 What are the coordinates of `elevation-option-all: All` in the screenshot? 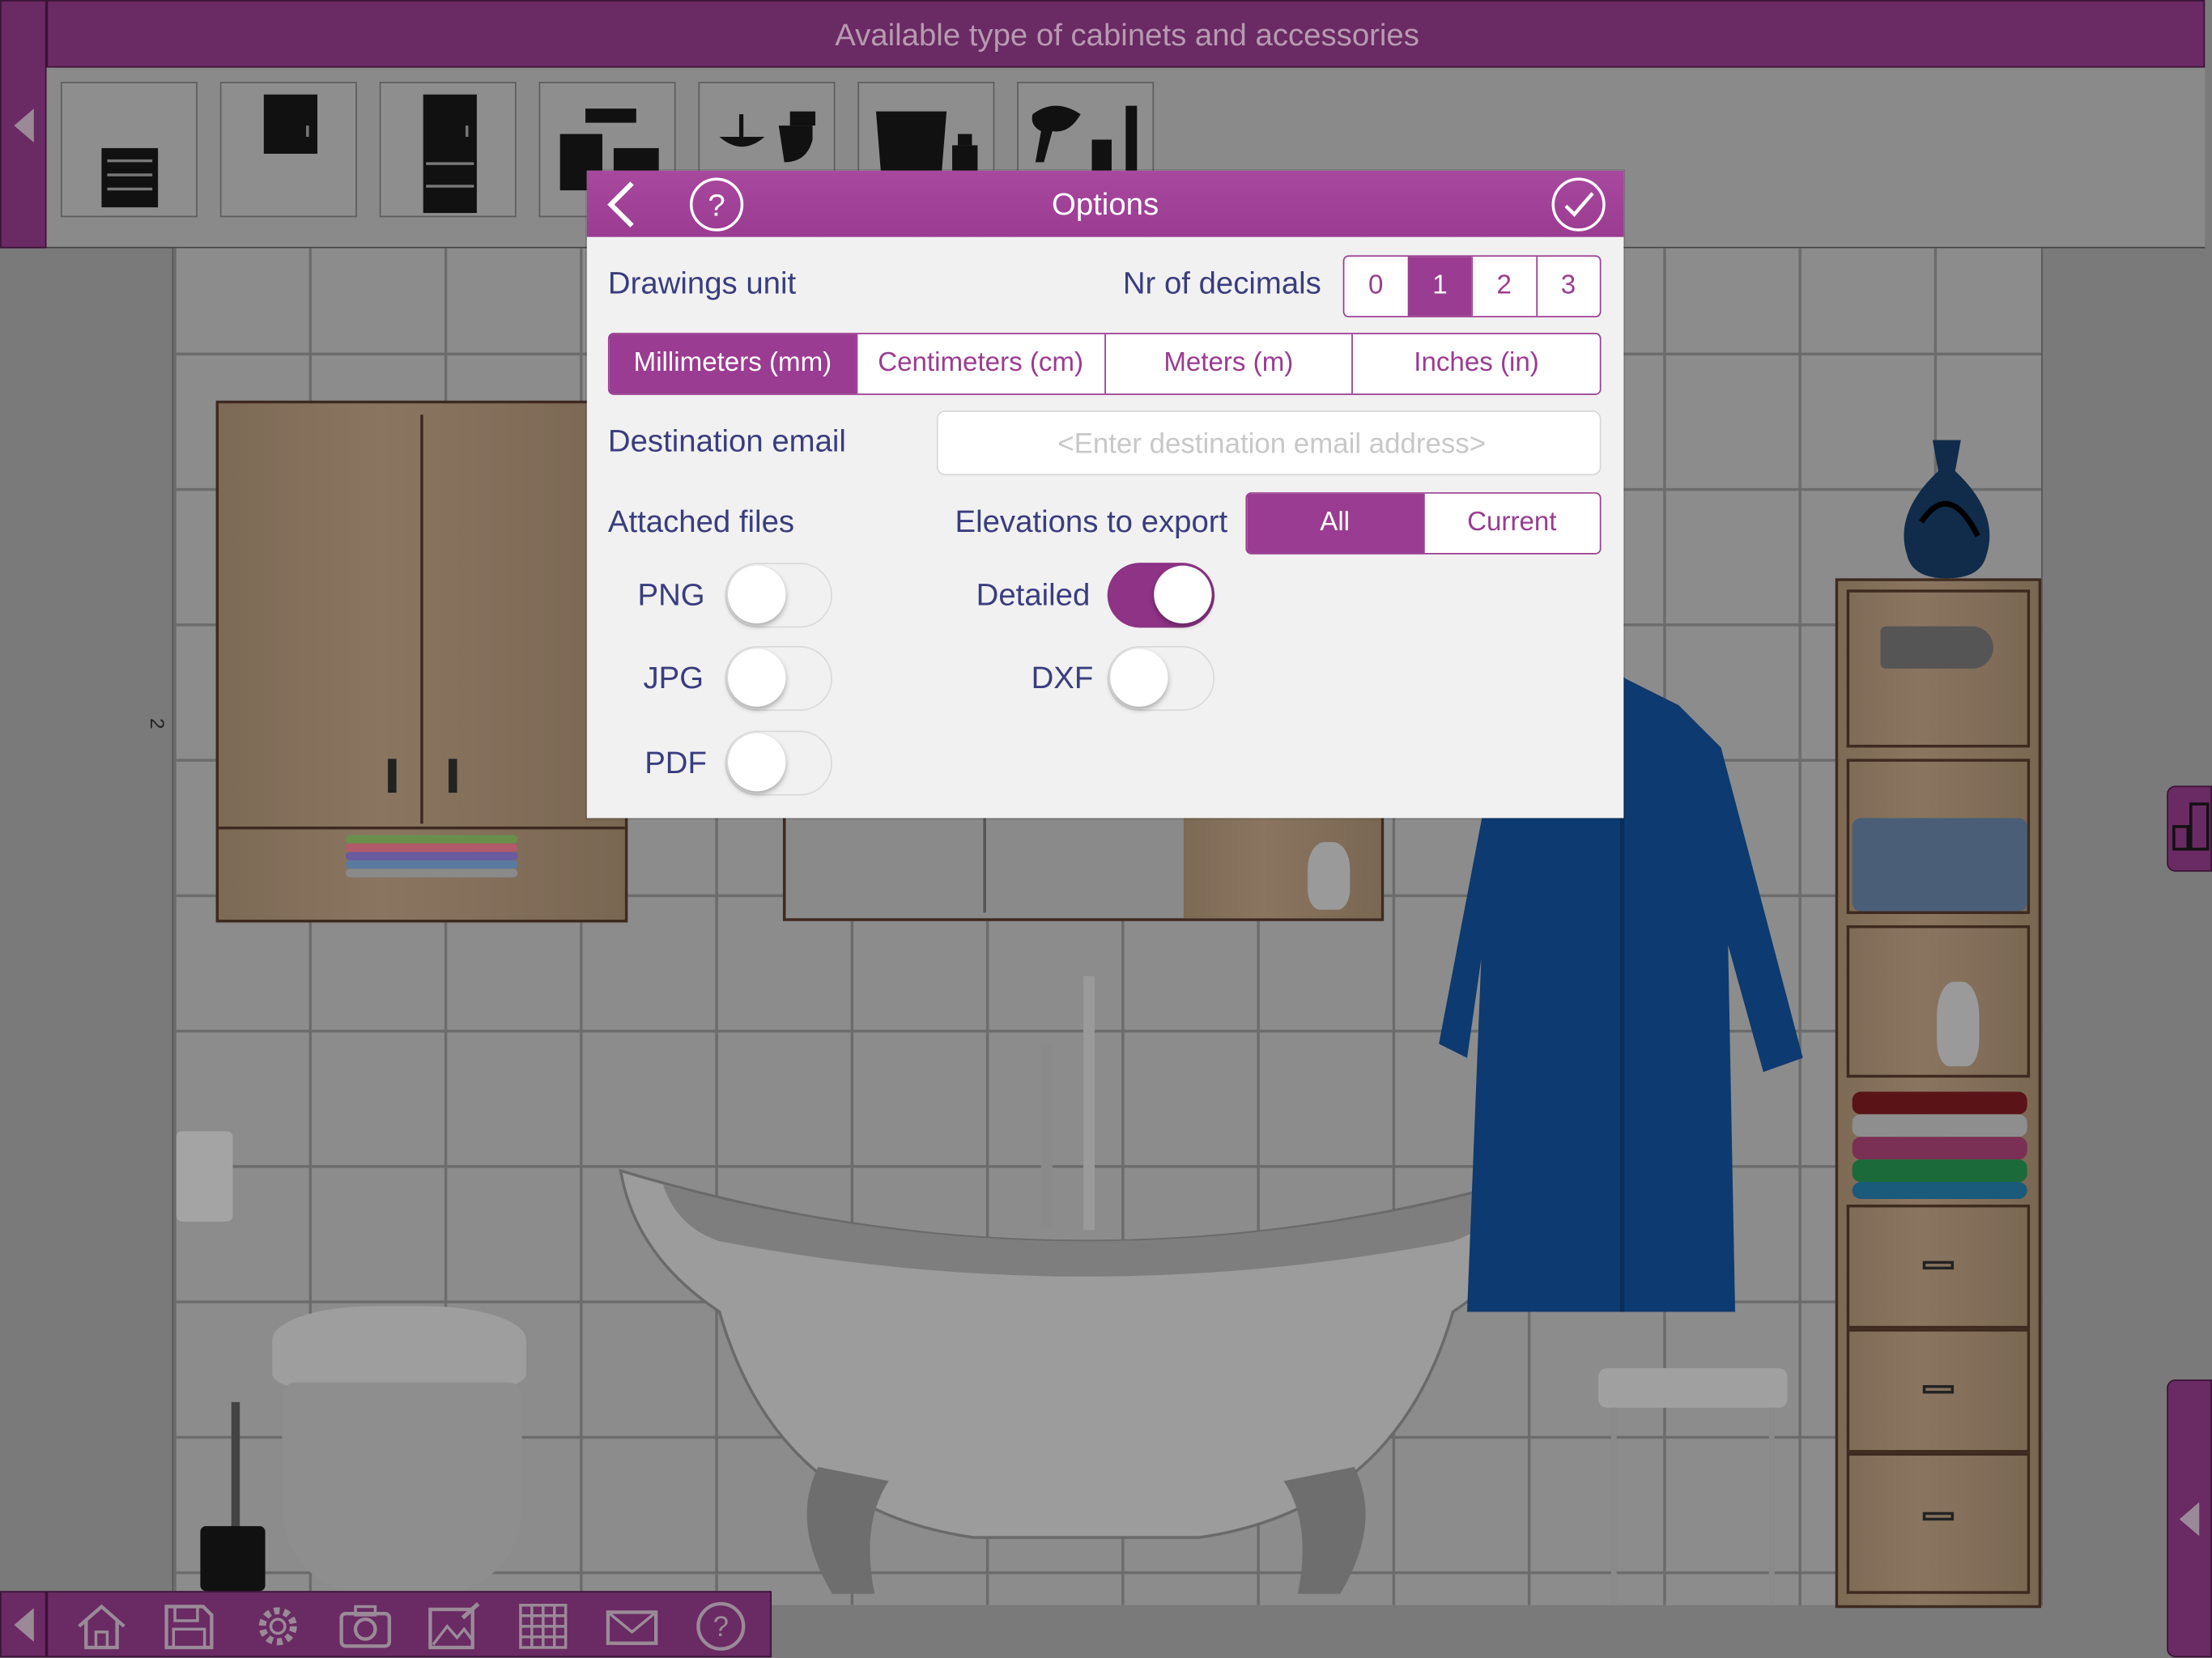 It's located at (1335, 523).